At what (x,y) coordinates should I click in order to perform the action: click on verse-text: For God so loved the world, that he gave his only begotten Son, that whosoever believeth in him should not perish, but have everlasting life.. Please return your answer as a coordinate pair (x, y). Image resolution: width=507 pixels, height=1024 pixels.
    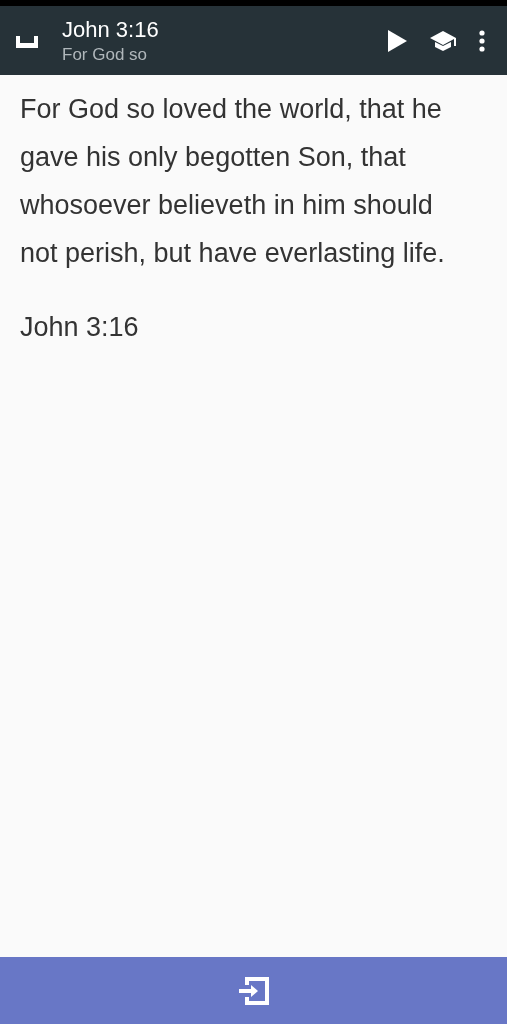
    Looking at the image, I should click on (233, 181).